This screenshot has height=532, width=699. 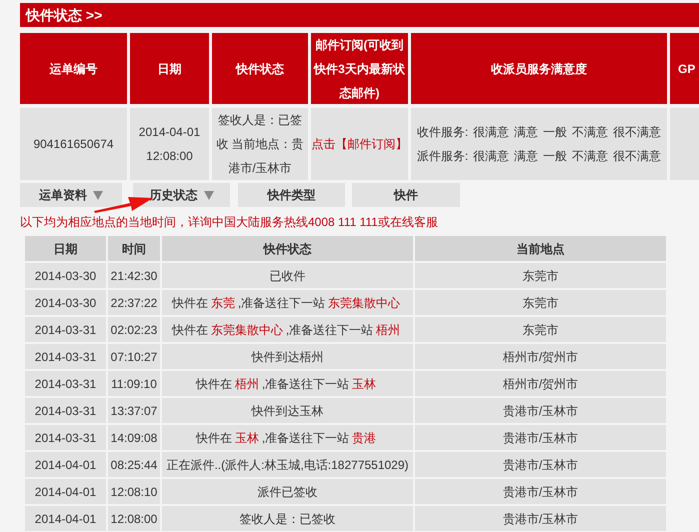 I want to click on notice-text: 以下均为相应地点的当地时间，详询中国大陆服务热线4008 111 111或在线客服, so click(x=229, y=222).